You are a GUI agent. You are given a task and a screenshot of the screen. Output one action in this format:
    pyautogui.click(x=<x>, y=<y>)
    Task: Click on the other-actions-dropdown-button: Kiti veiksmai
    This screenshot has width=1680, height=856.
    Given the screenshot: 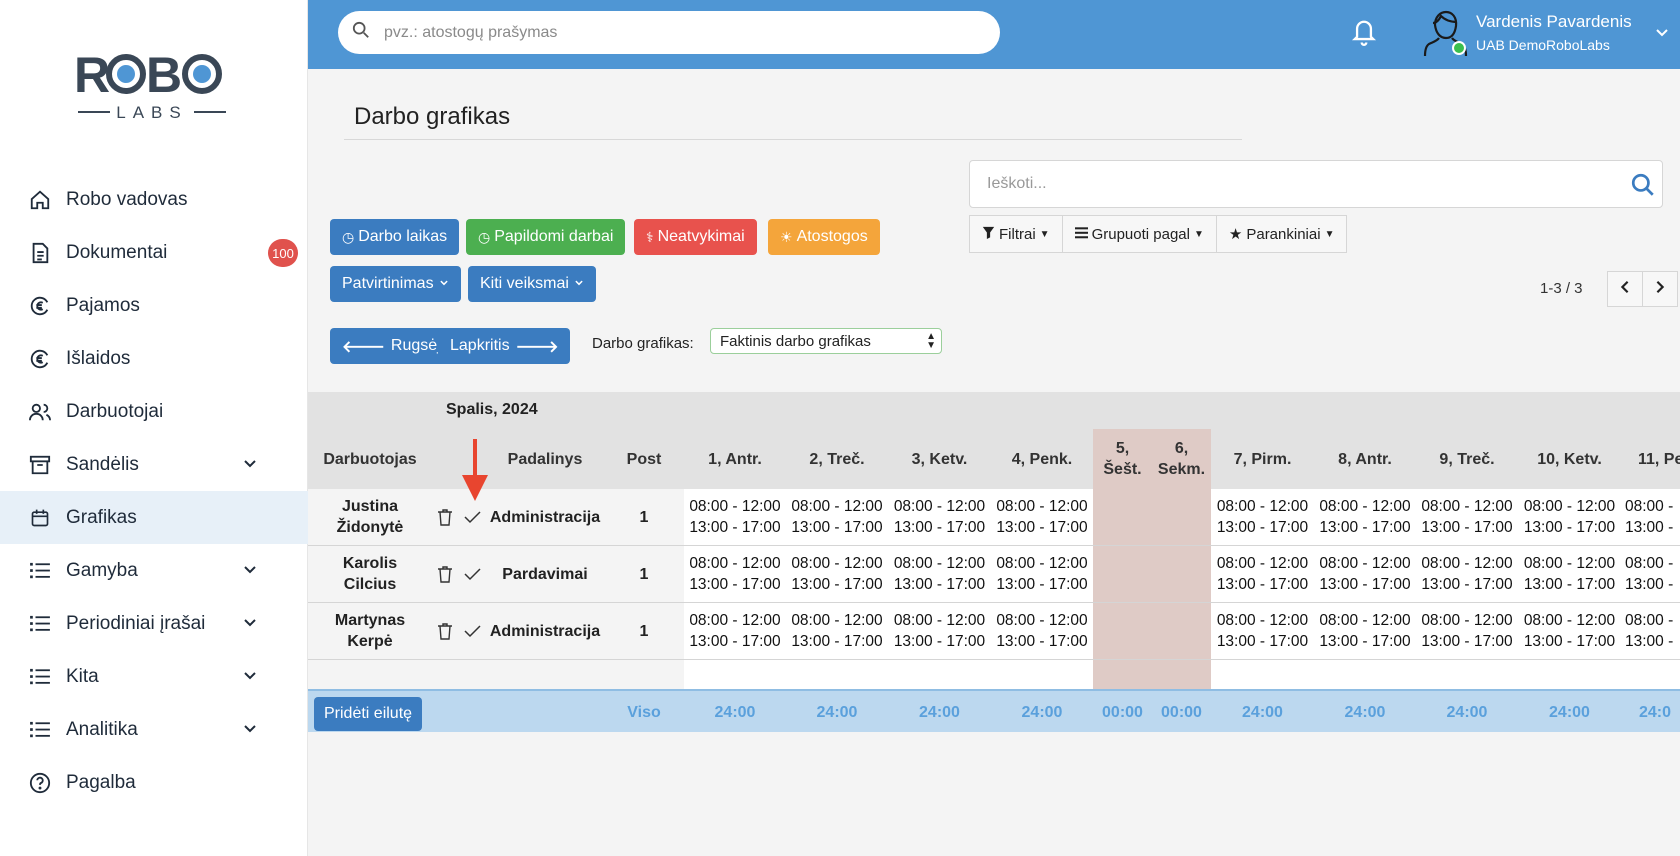 What is the action you would take?
    pyautogui.click(x=532, y=284)
    